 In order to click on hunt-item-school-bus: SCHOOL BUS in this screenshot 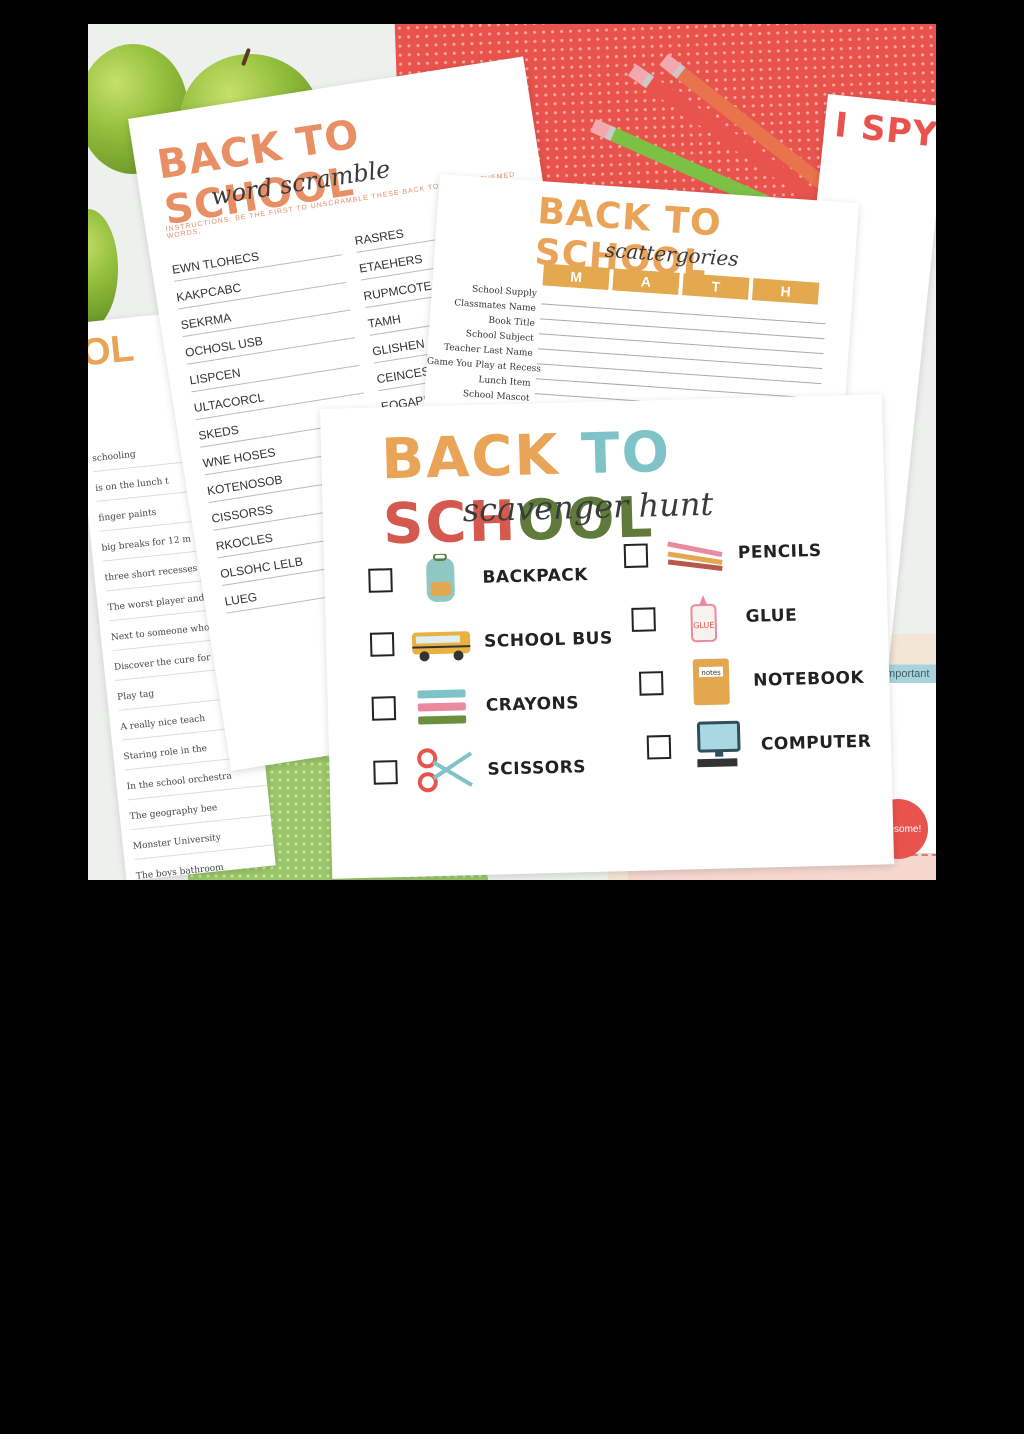, I will do `click(491, 641)`.